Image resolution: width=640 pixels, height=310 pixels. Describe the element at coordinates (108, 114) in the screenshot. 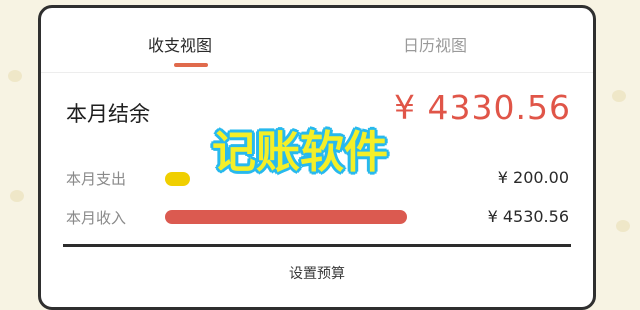

I see `monthly-balance-label: 本月结余` at that location.